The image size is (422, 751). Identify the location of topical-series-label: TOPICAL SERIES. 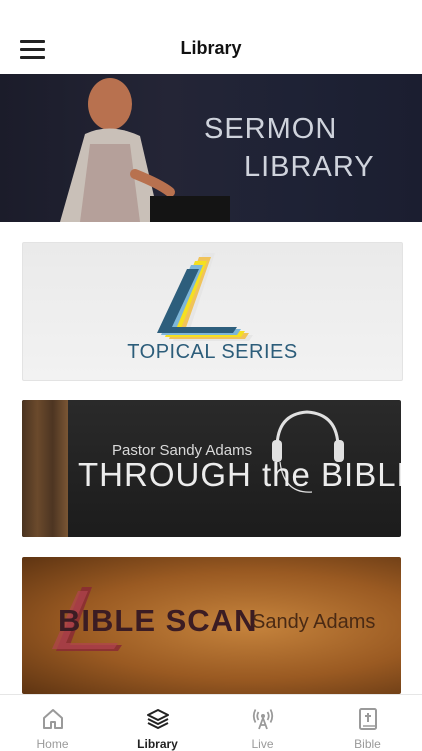
(212, 352).